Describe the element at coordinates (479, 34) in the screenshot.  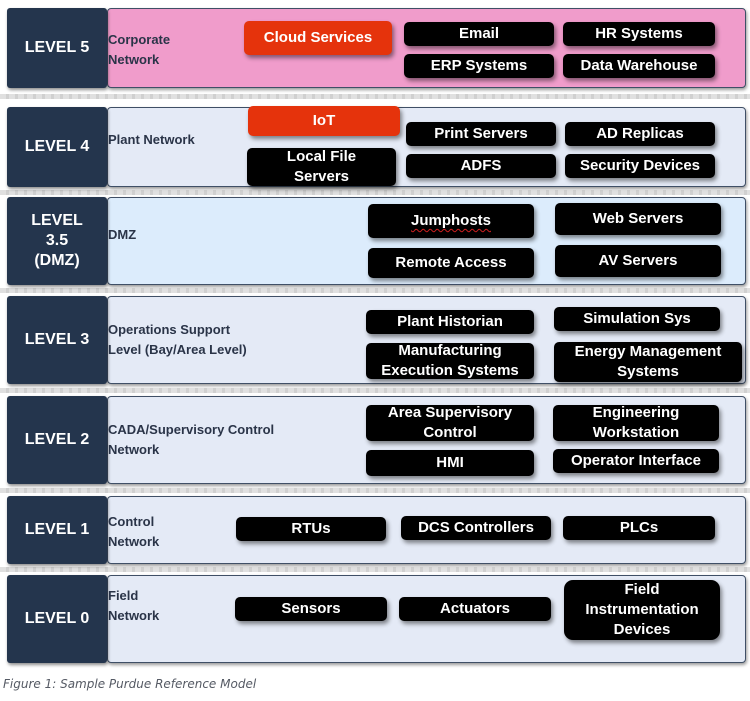
I see `component-email: Email` at that location.